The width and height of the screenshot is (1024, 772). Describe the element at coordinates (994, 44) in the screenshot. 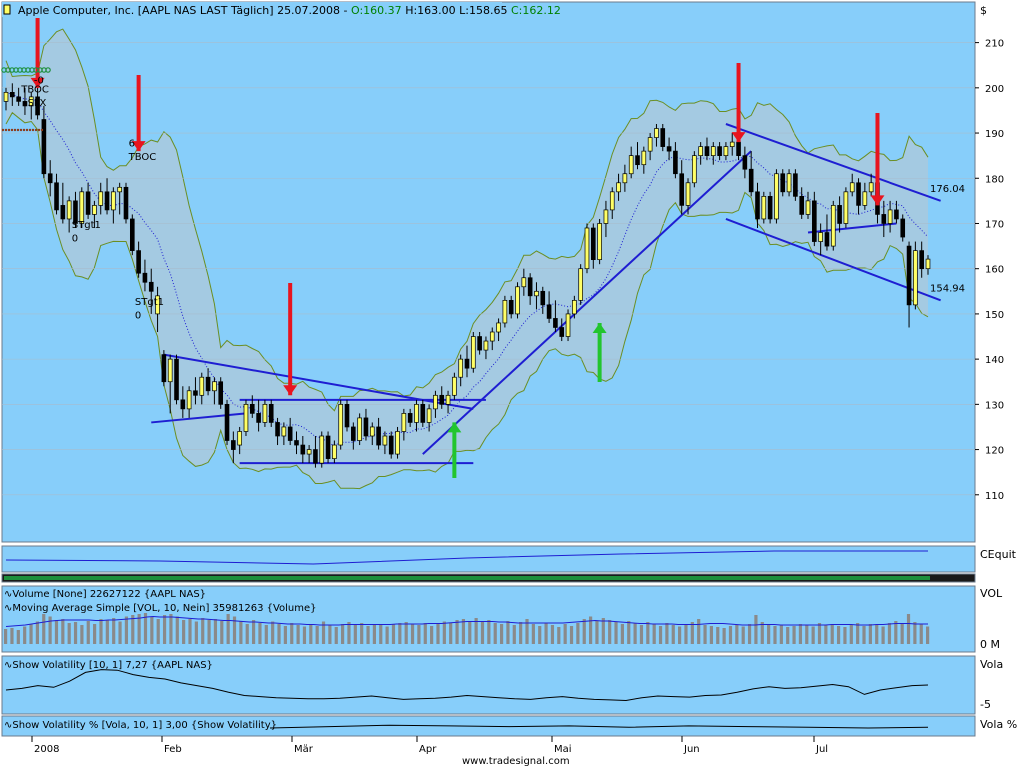

I see `y-tick-label: 210` at that location.